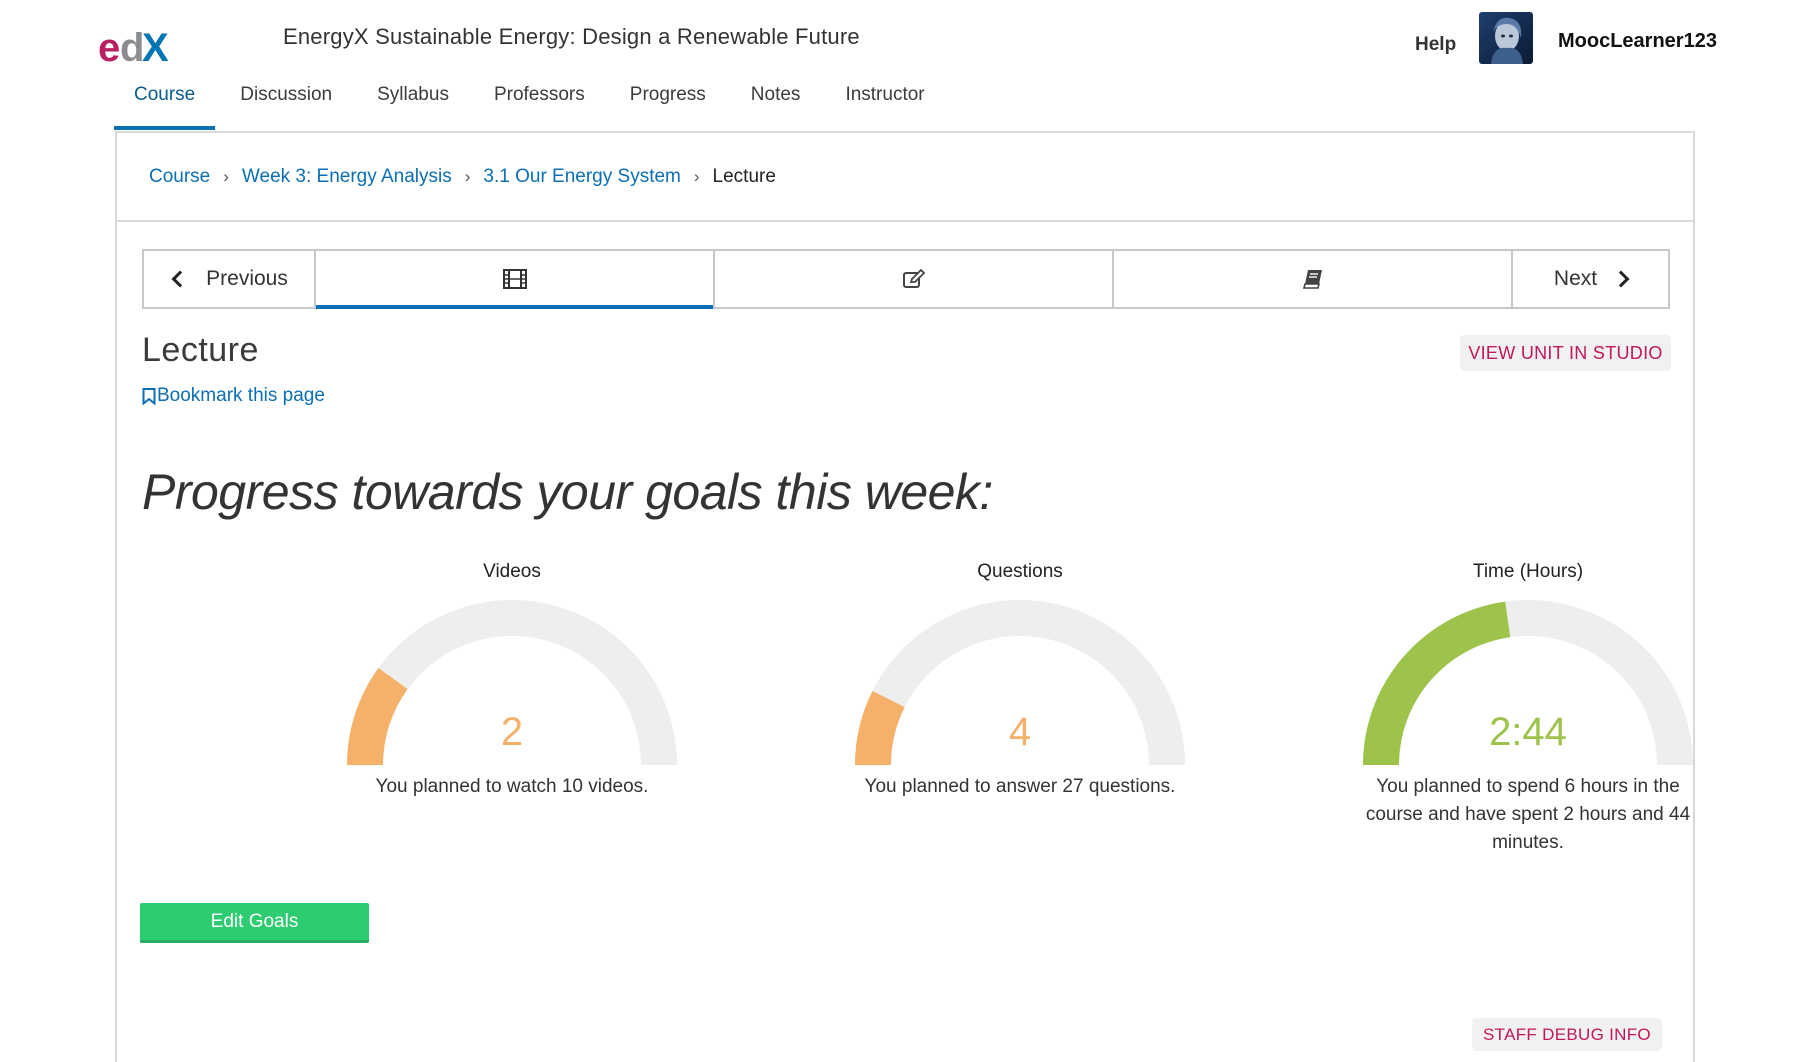  I want to click on tab-course: Course, so click(165, 104).